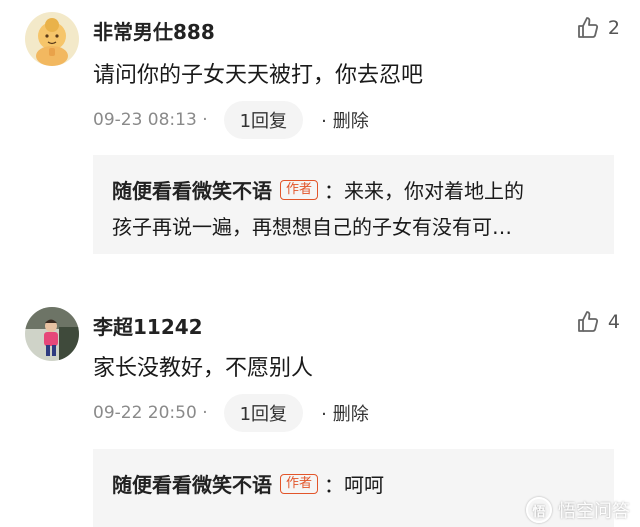 Image resolution: width=640 pixels, height=527 pixels. I want to click on comment-time: 09-22 20:50 ·, so click(150, 413).